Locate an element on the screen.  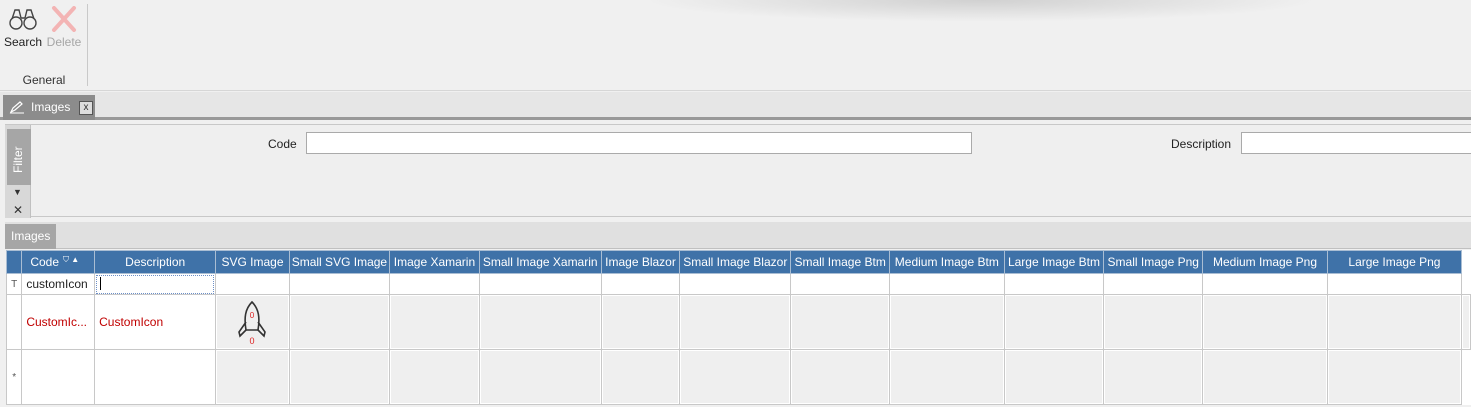
delete-x-icon is located at coordinates (64, 19).